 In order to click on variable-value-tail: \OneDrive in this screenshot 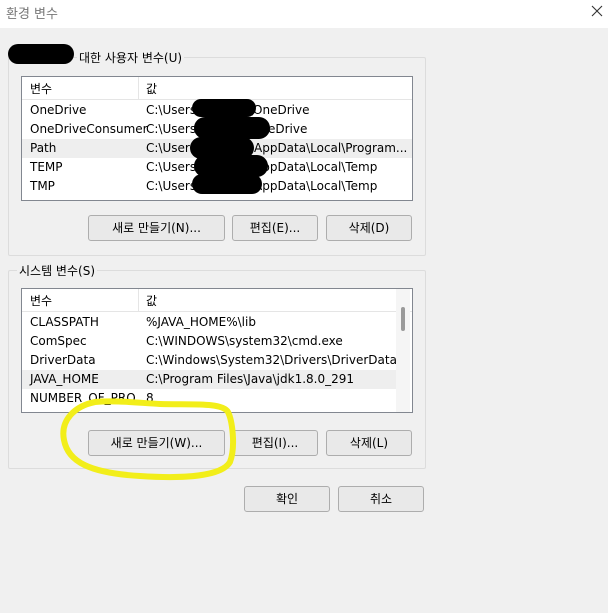, I will do `click(279, 110)`.